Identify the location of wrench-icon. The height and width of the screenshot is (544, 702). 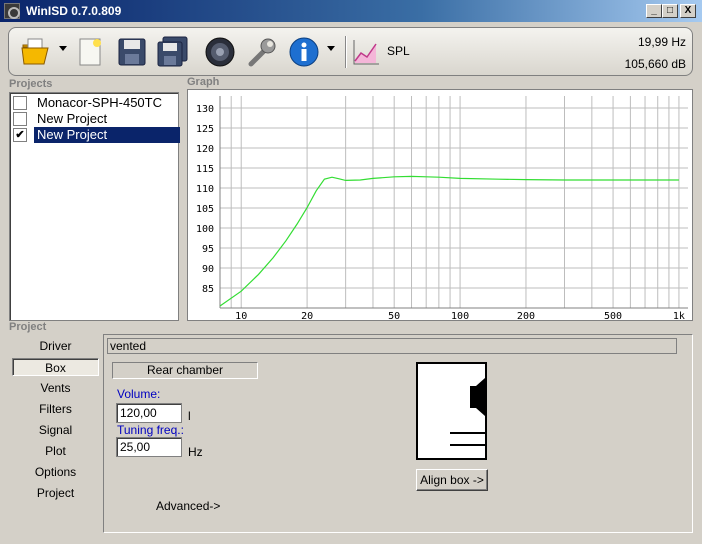
(262, 52).